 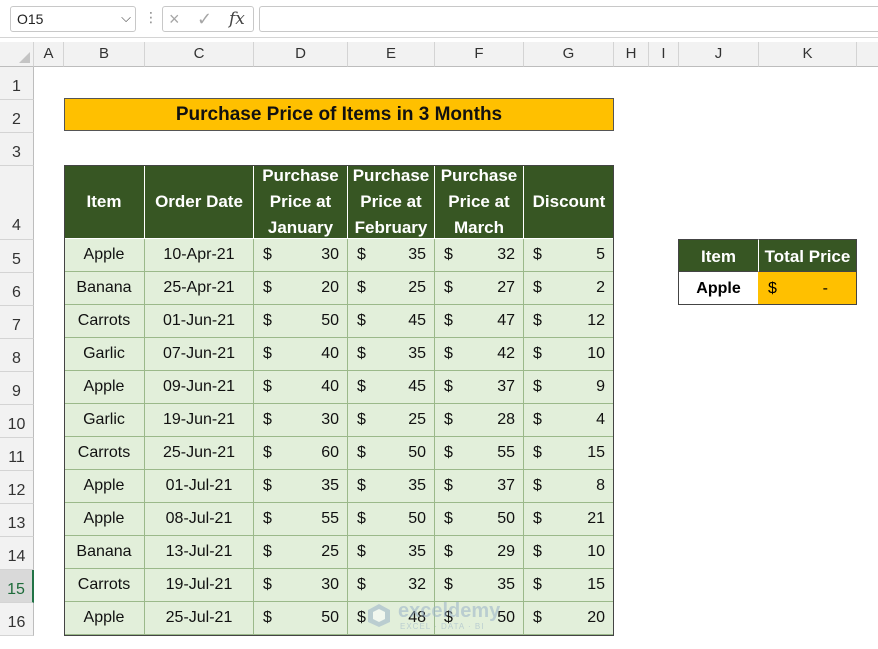 I want to click on column-header-i: I, so click(x=664, y=54).